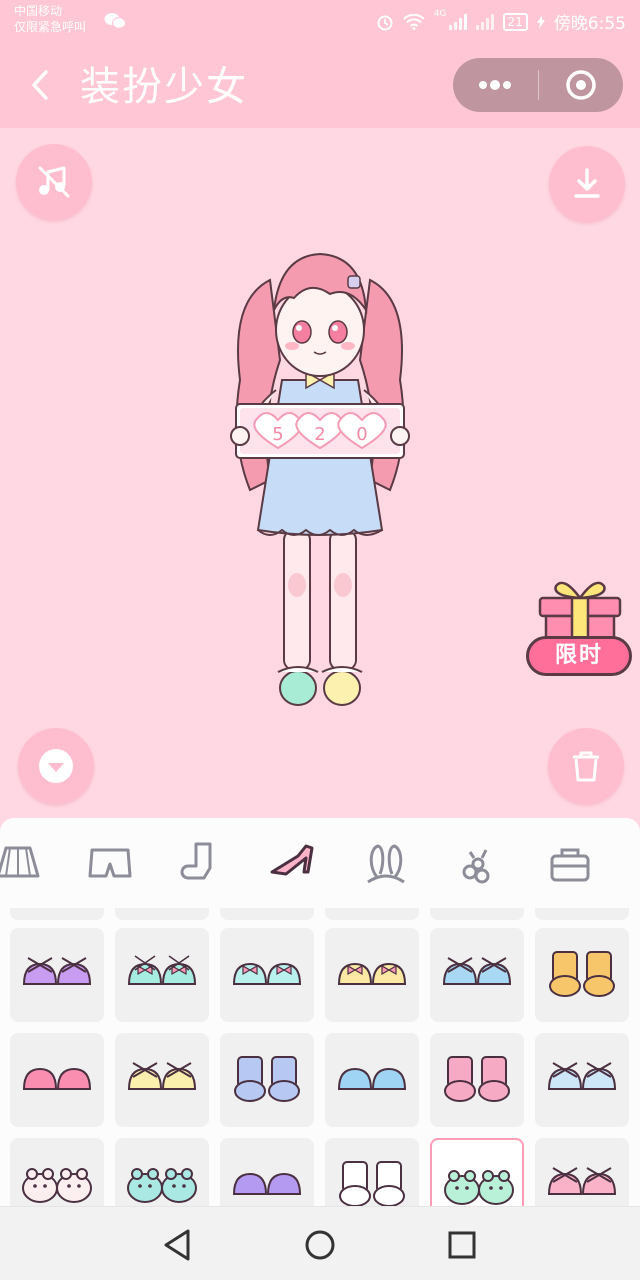  Describe the element at coordinates (57, 971) in the screenshot. I see `purple-strap-shoes-icon` at that location.